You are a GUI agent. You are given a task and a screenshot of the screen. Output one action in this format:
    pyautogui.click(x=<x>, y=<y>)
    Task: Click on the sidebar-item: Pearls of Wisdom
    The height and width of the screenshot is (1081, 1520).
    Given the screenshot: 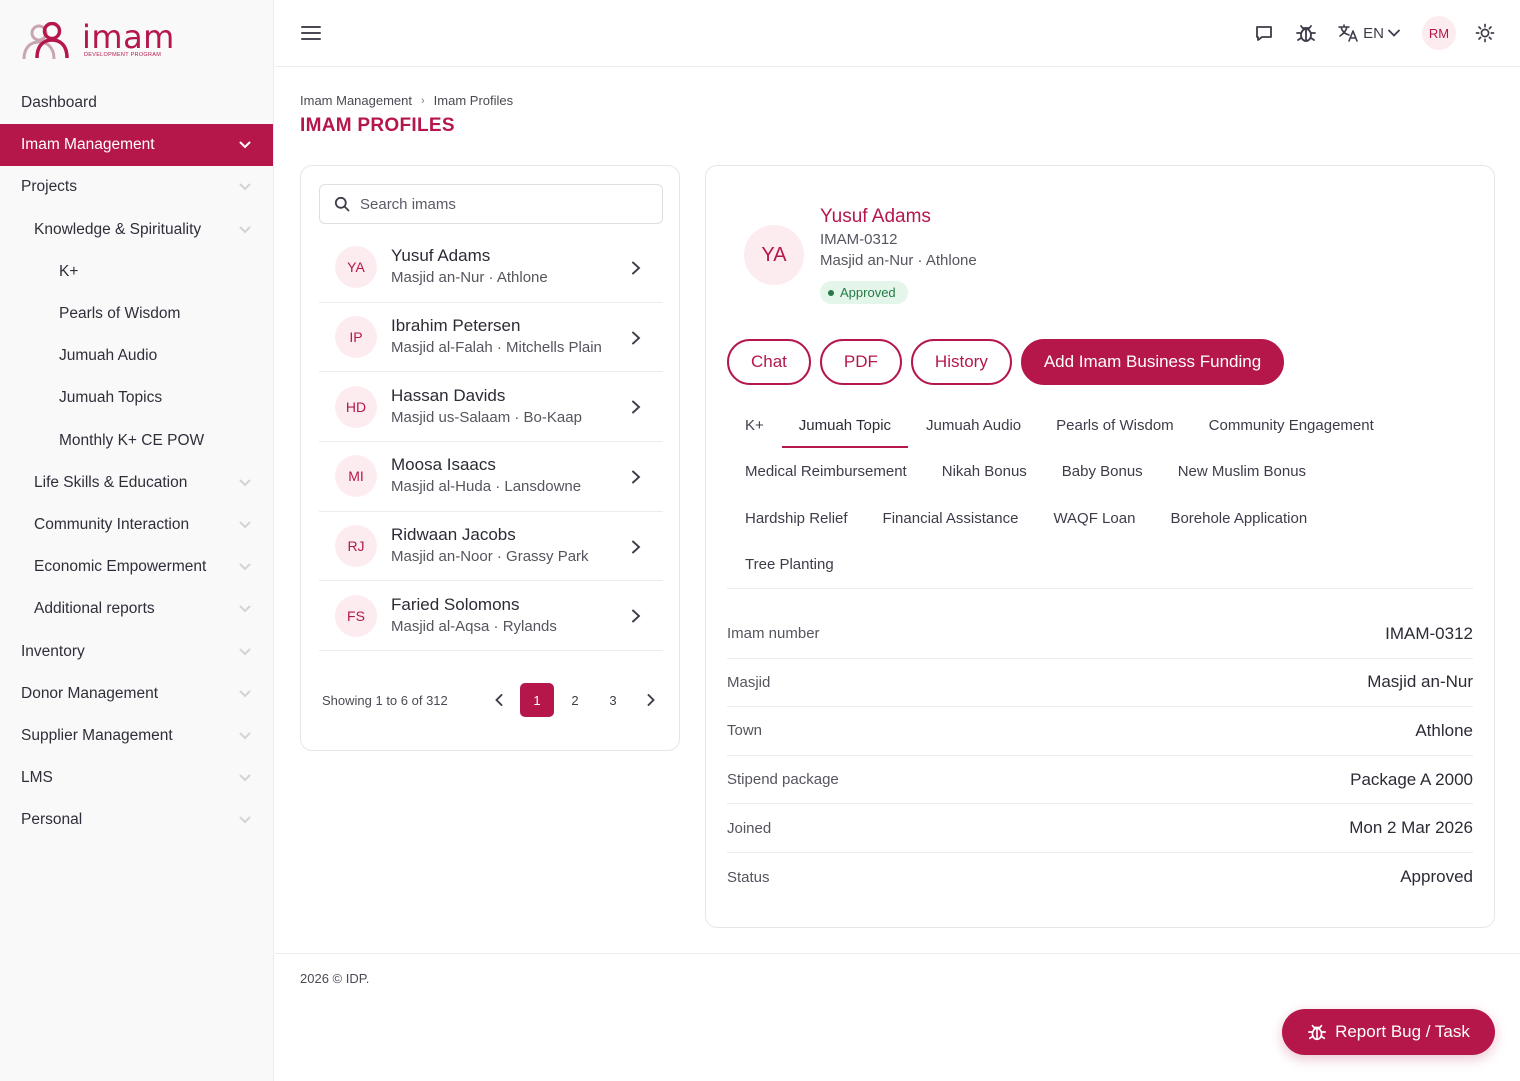 What is the action you would take?
    pyautogui.click(x=136, y=314)
    